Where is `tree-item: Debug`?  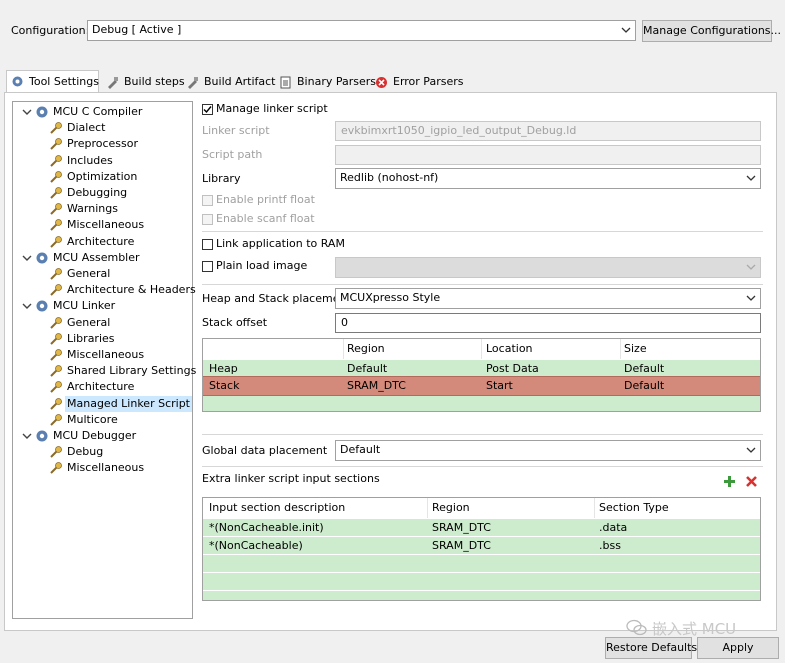
tree-item: Debug is located at coordinates (101, 452).